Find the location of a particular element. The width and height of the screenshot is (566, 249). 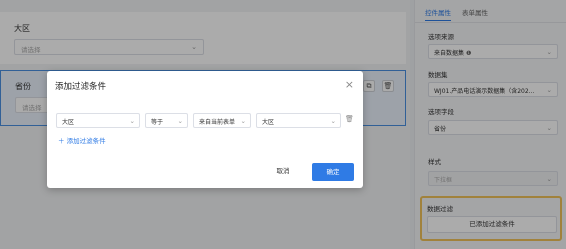

ok-button: 确定 is located at coordinates (333, 172).